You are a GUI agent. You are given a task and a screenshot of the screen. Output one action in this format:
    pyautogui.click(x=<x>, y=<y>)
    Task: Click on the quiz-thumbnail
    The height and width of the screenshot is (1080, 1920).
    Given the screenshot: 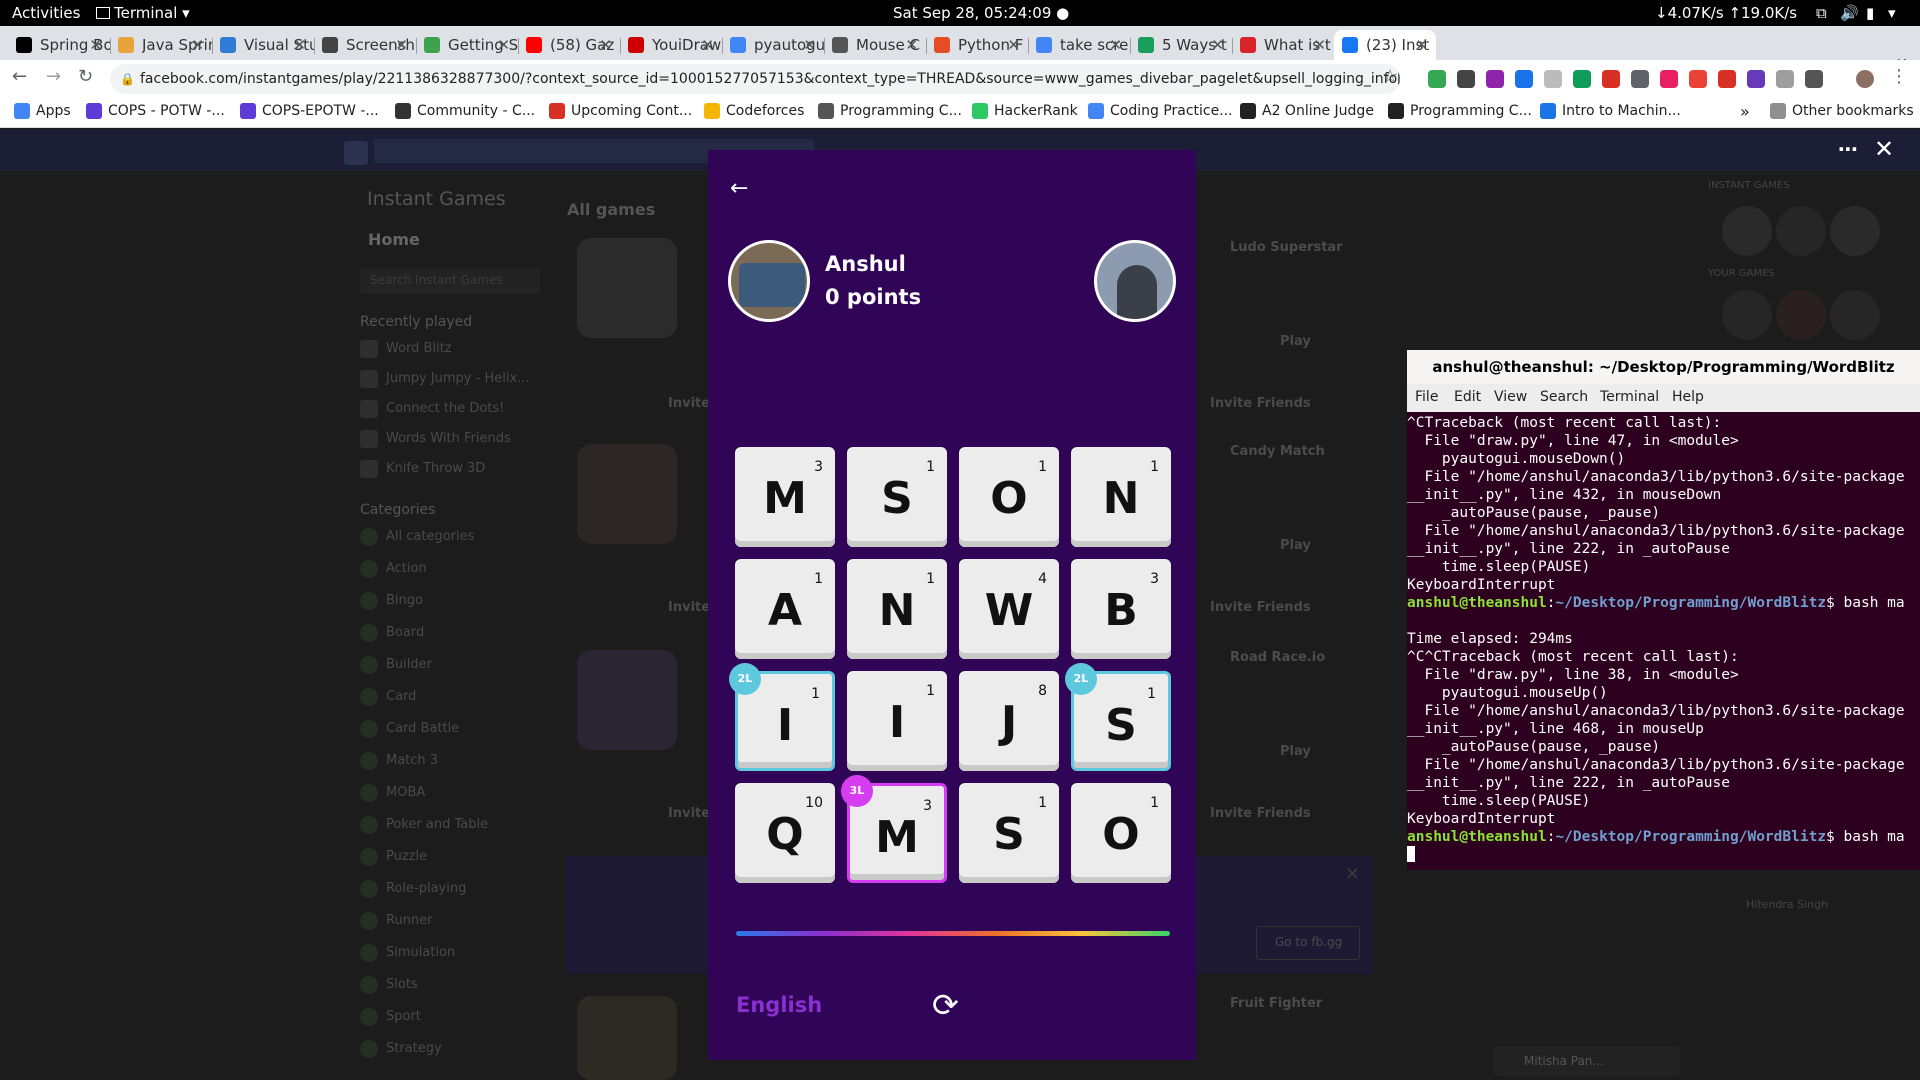 What is the action you would take?
    pyautogui.click(x=627, y=700)
    